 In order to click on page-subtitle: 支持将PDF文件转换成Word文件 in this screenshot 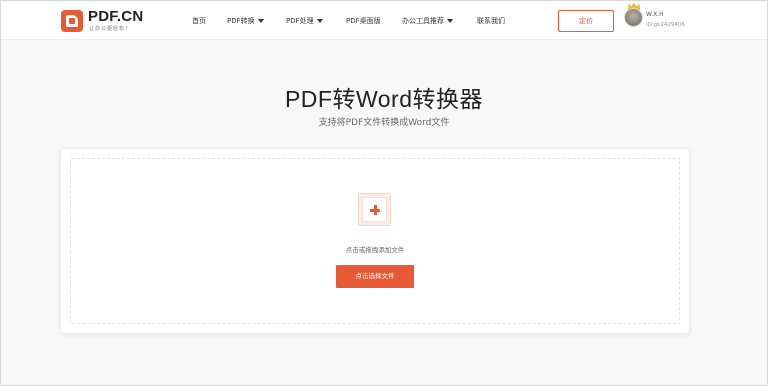, I will do `click(384, 123)`.